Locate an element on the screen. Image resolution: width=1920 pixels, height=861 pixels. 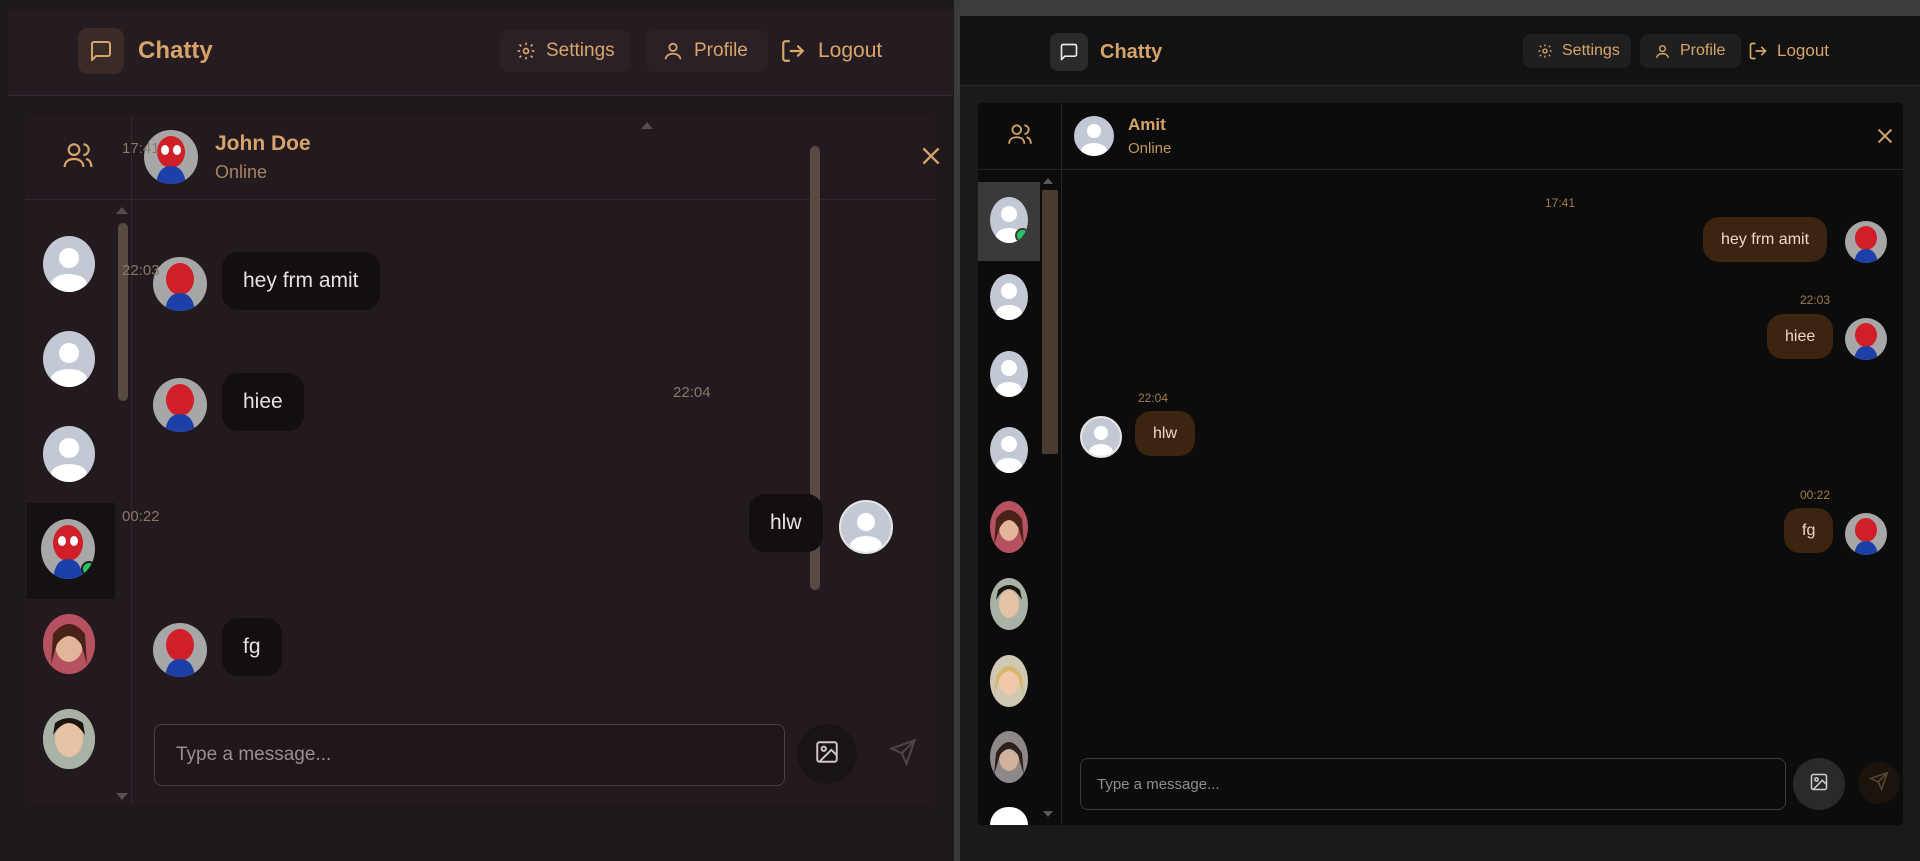
window-top-strip is located at coordinates (1440, 8).